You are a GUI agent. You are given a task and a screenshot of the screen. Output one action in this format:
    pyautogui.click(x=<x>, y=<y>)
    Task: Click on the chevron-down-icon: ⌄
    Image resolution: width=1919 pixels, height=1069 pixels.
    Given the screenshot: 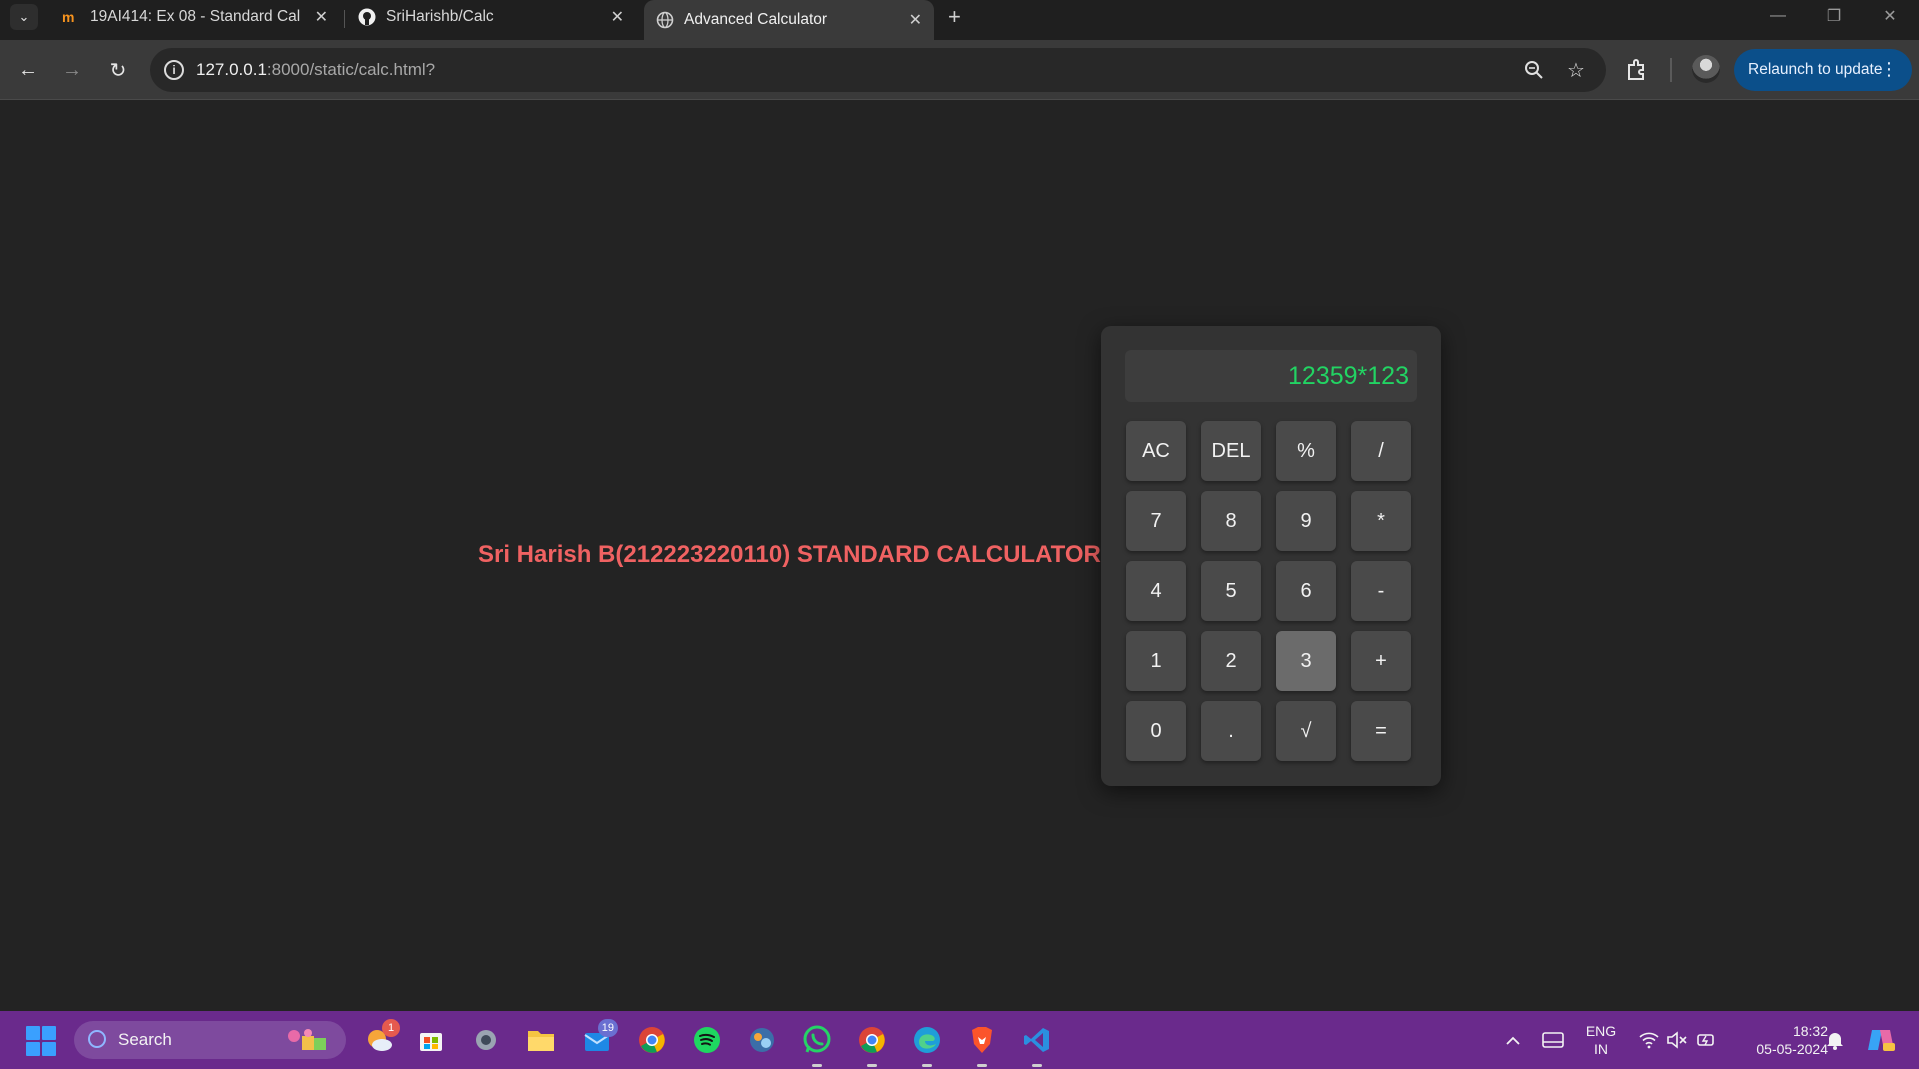 What is the action you would take?
    pyautogui.click(x=24, y=16)
    